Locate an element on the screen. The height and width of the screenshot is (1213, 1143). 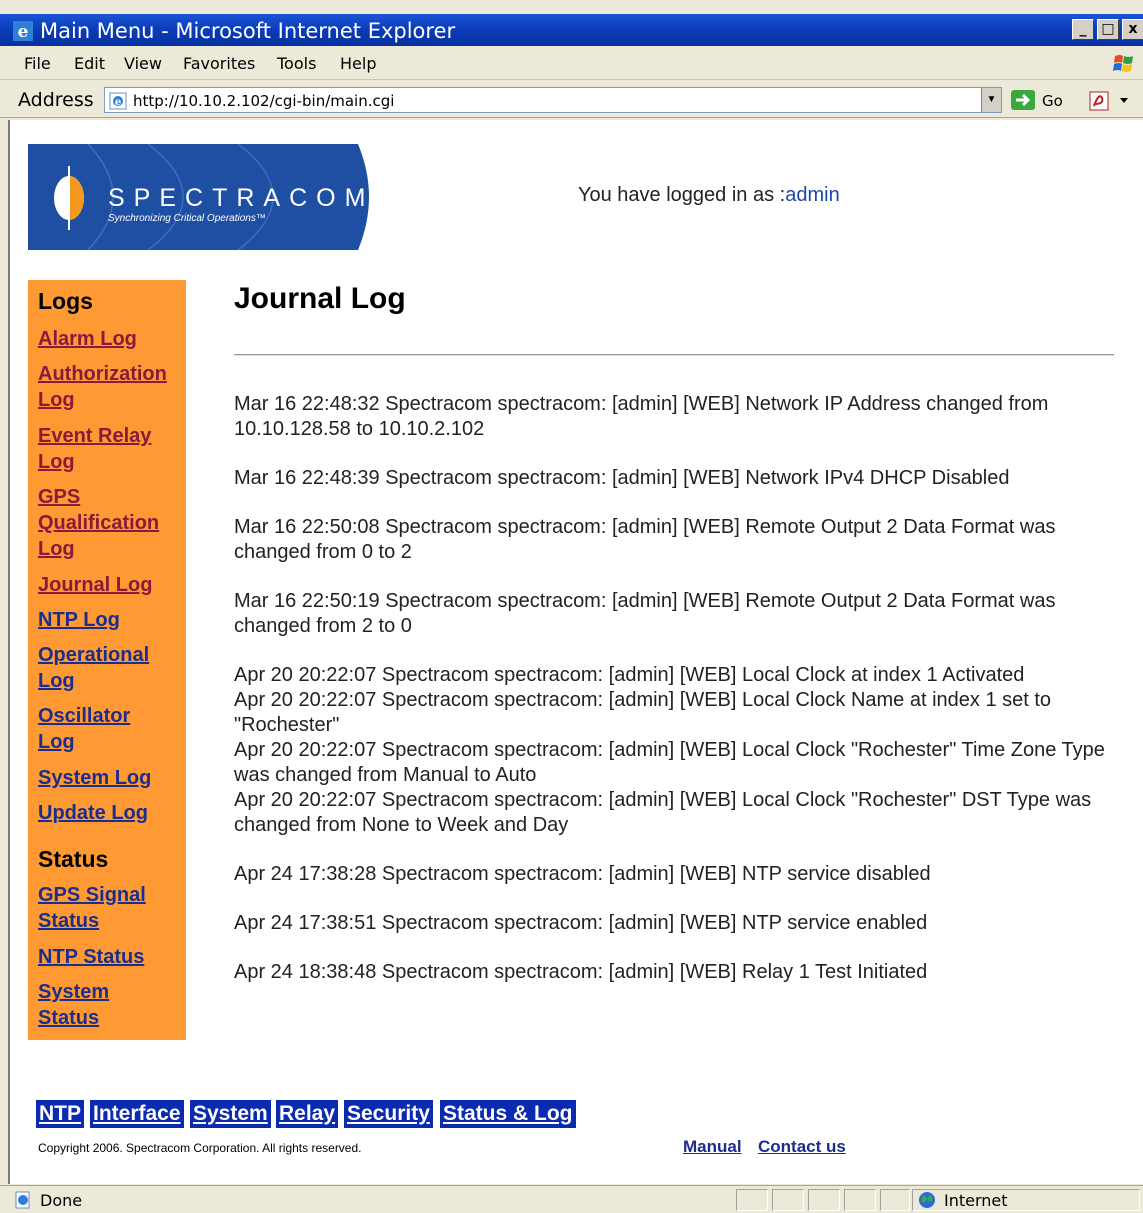
svg-text:Synchronizing Critical Operati: Synchronizing Critical Operations™ is located at coordinates (187, 218).